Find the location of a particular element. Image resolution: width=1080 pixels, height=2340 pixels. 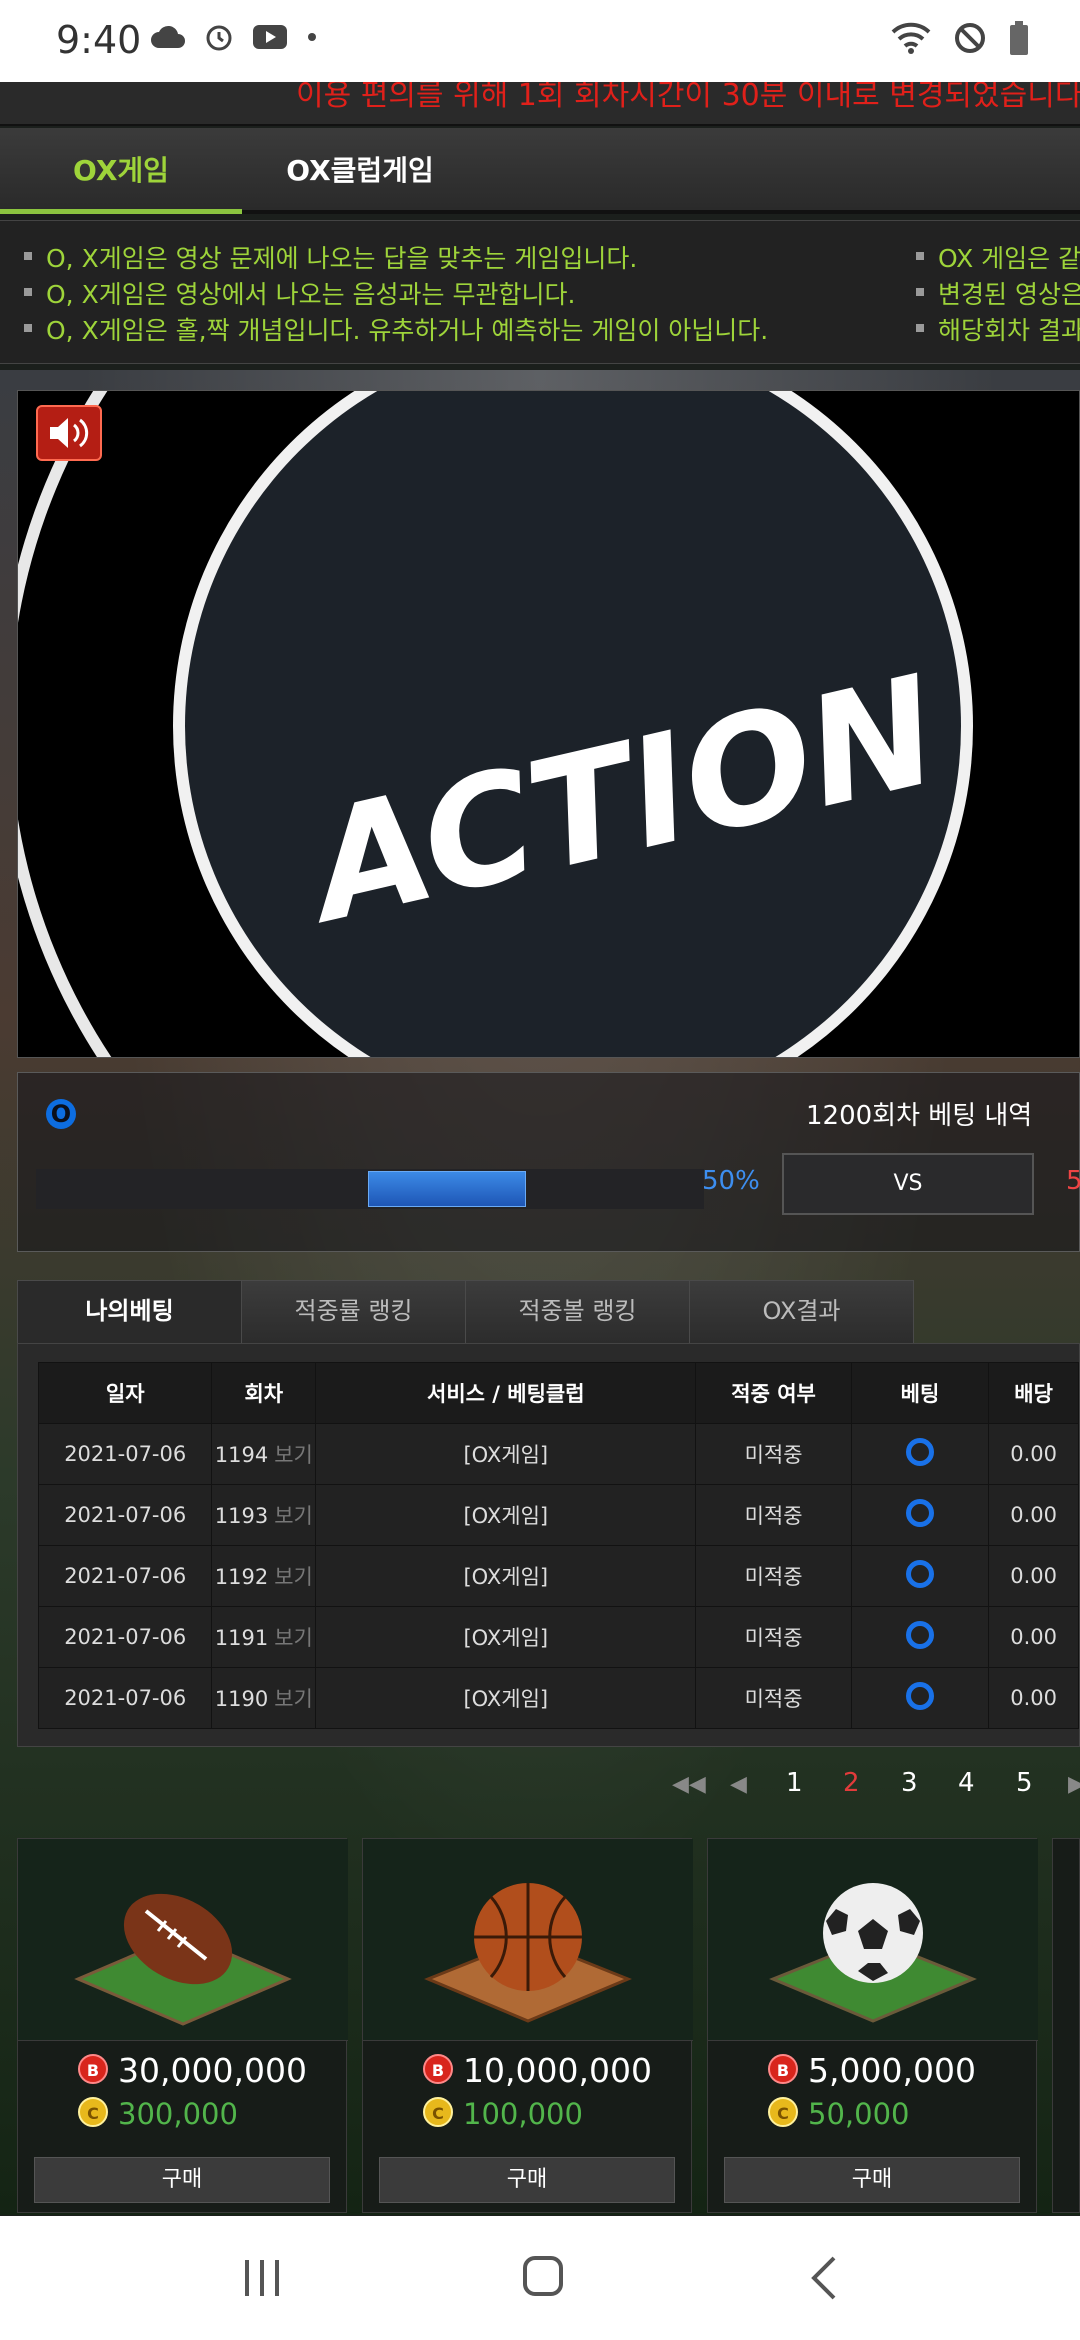

table-row: 2021-07-06 1194 보기 [OX게임] 미적중 0.00 is located at coordinates (558, 1454).